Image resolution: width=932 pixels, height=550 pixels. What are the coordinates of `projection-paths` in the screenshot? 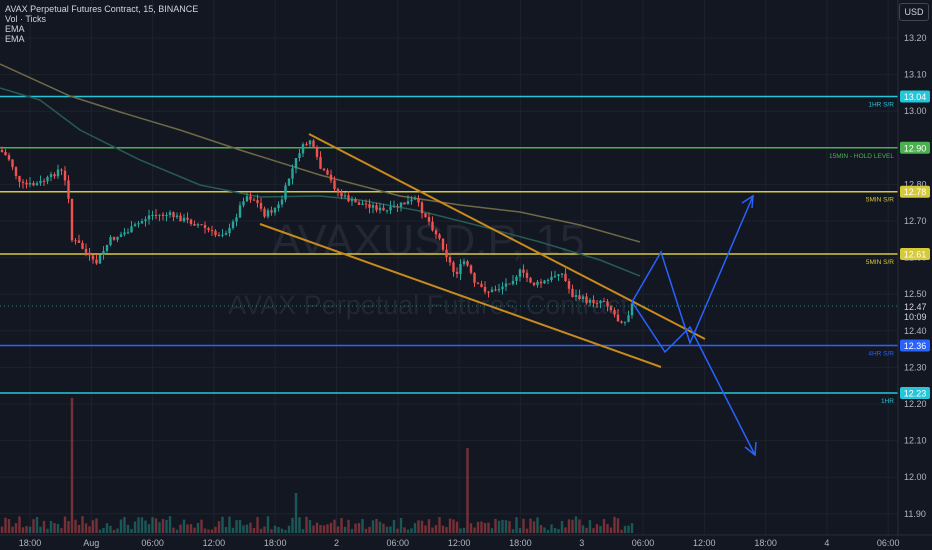 It's located at (694, 325).